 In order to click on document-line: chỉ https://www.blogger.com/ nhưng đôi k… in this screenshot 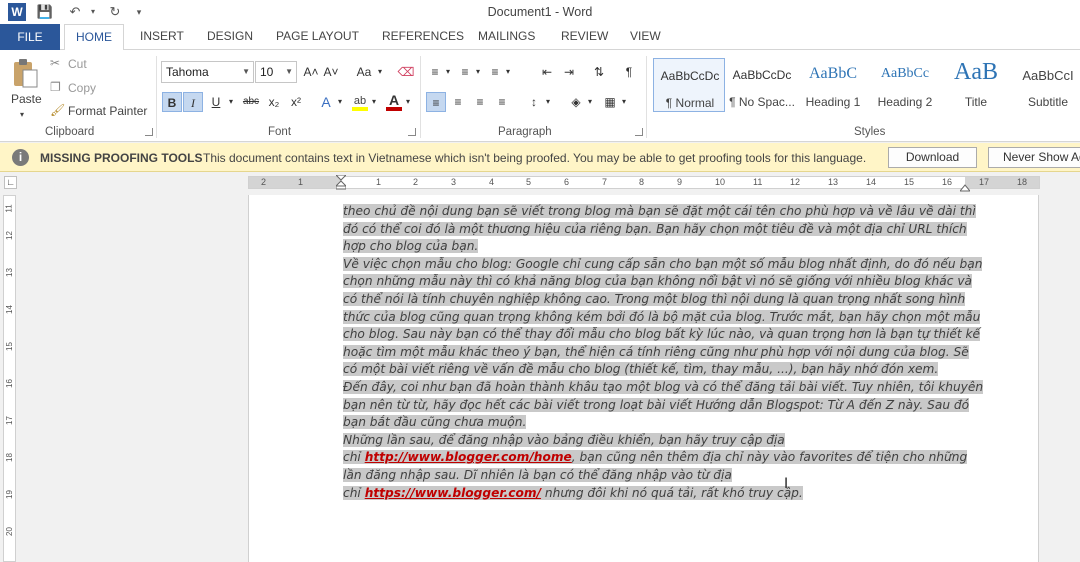, I will do `click(573, 493)`.